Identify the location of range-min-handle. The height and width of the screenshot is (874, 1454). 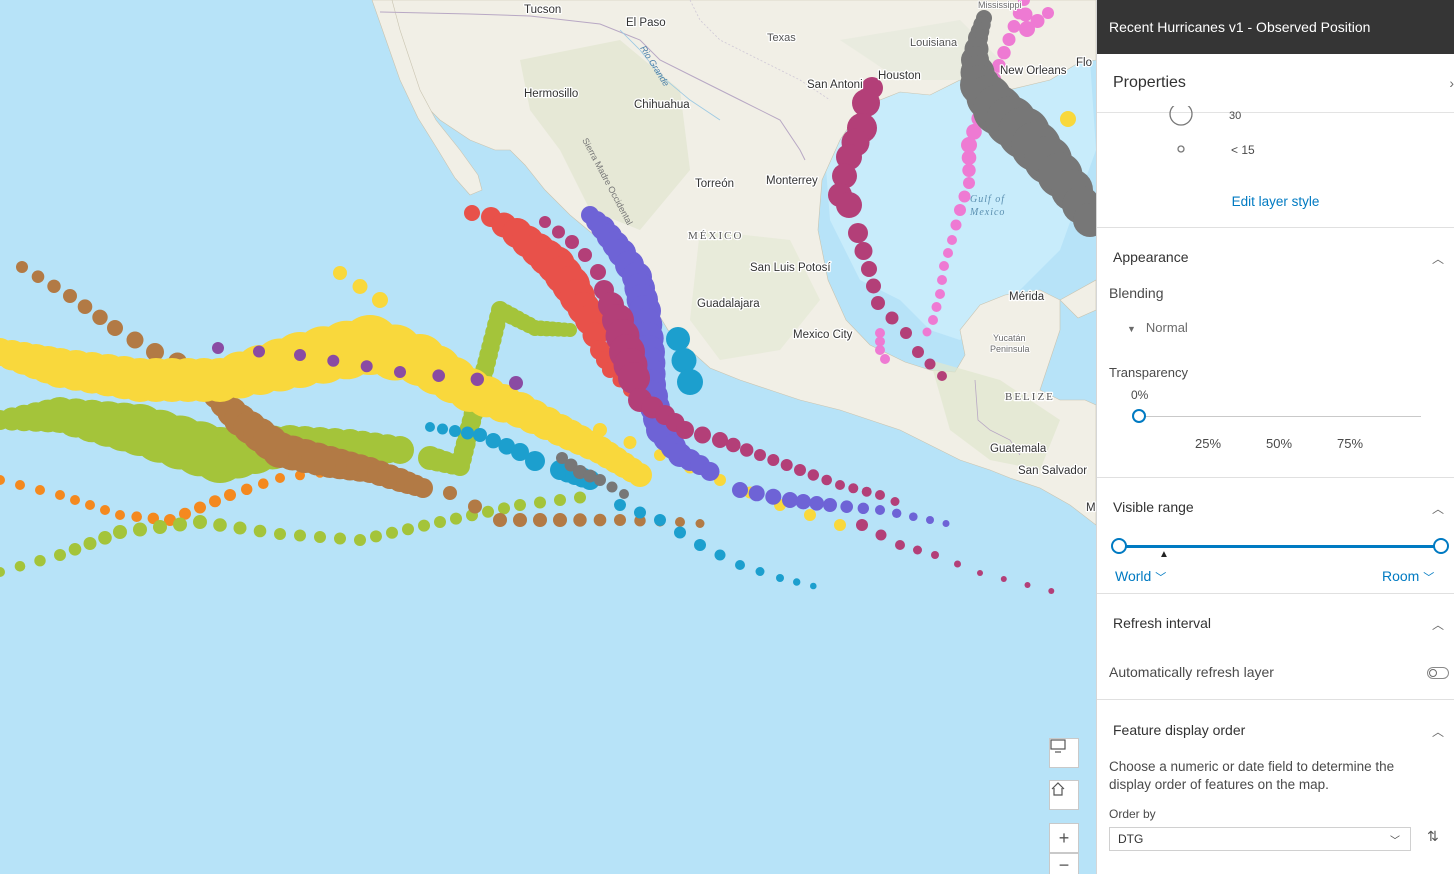
(1119, 546).